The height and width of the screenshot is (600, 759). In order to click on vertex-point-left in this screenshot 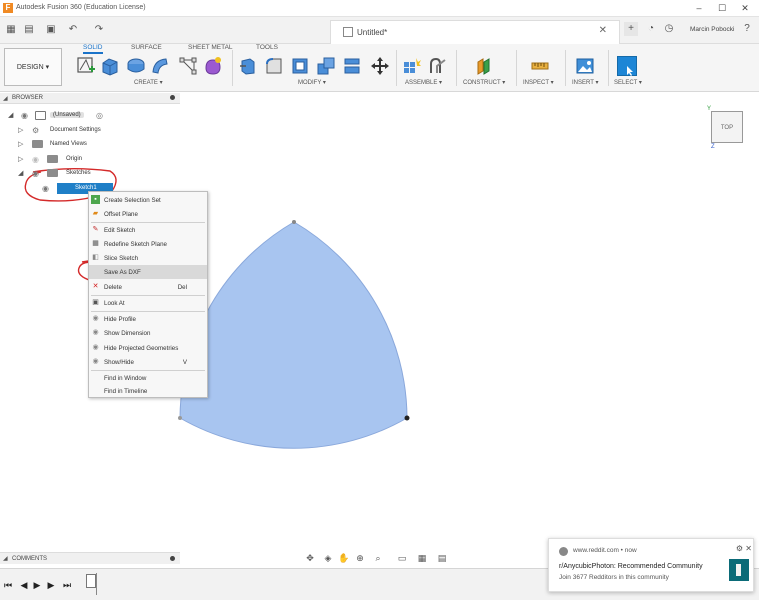, I will do `click(180, 418)`.